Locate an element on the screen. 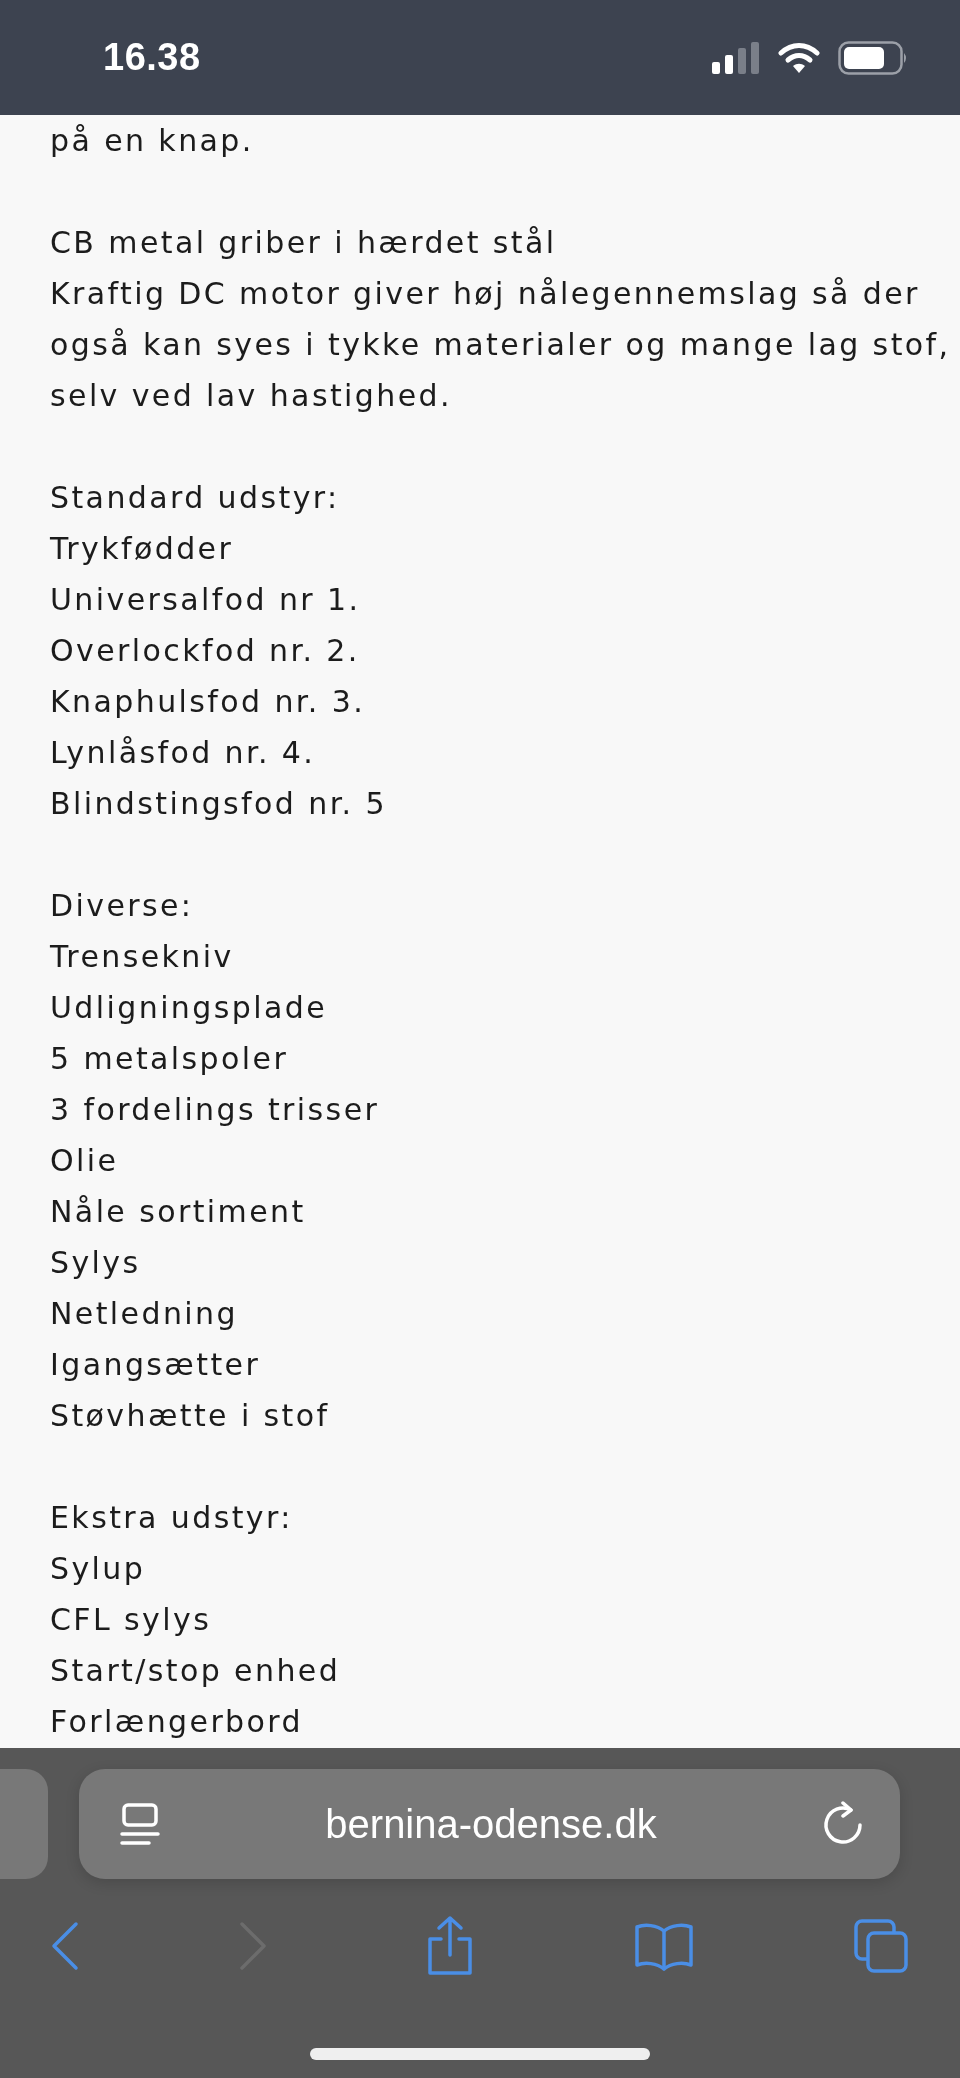 This screenshot has width=960, height=2078. status-time: 16.38 is located at coordinates (152, 57).